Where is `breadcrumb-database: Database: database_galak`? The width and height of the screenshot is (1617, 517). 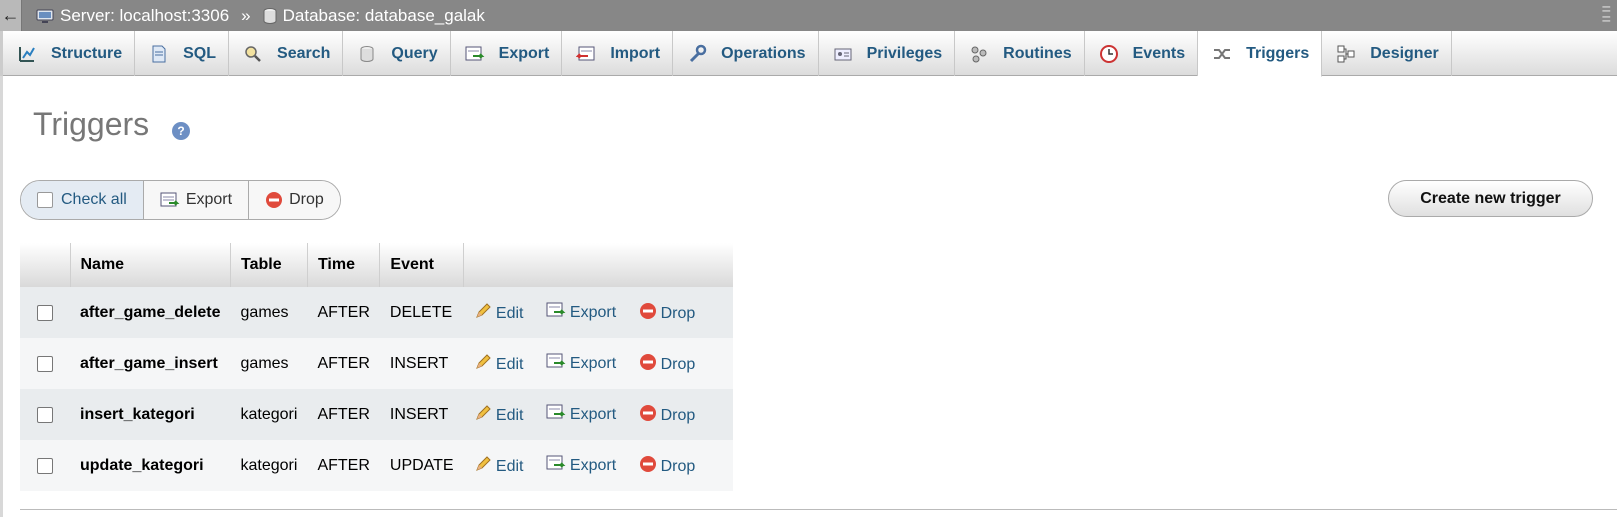
breadcrumb-database: Database: database_galak is located at coordinates (374, 16).